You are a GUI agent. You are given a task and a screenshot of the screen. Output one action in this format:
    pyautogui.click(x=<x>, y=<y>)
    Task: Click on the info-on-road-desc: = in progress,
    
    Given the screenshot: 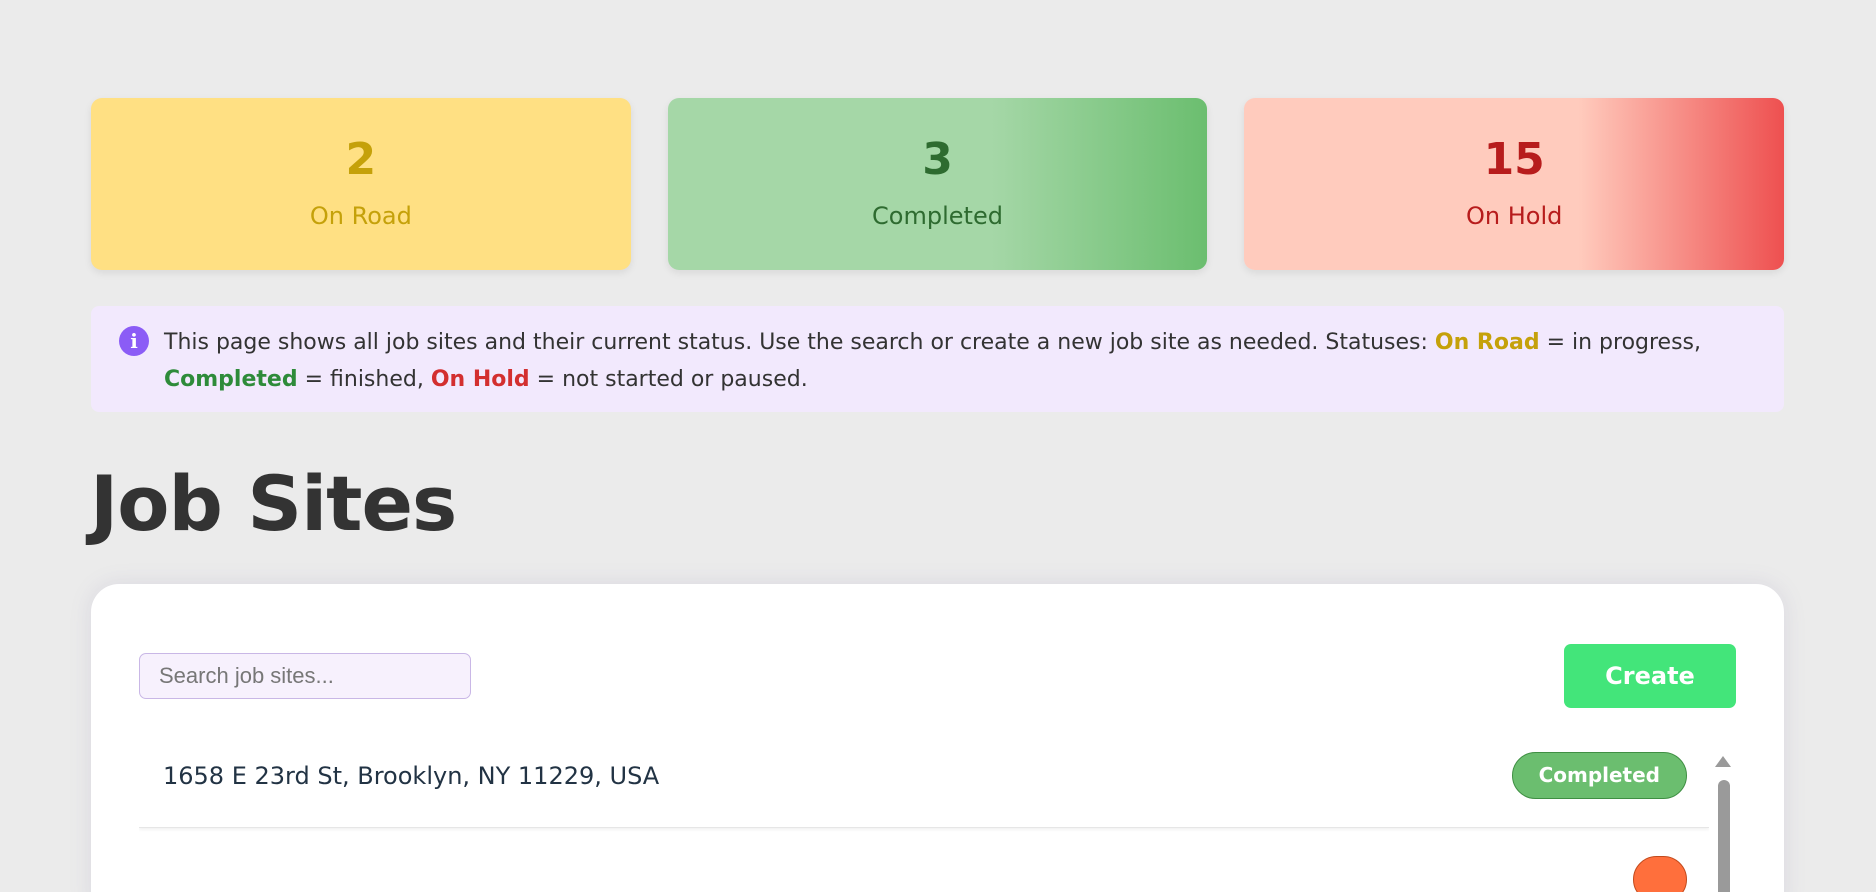 What is the action you would take?
    pyautogui.click(x=1620, y=342)
    